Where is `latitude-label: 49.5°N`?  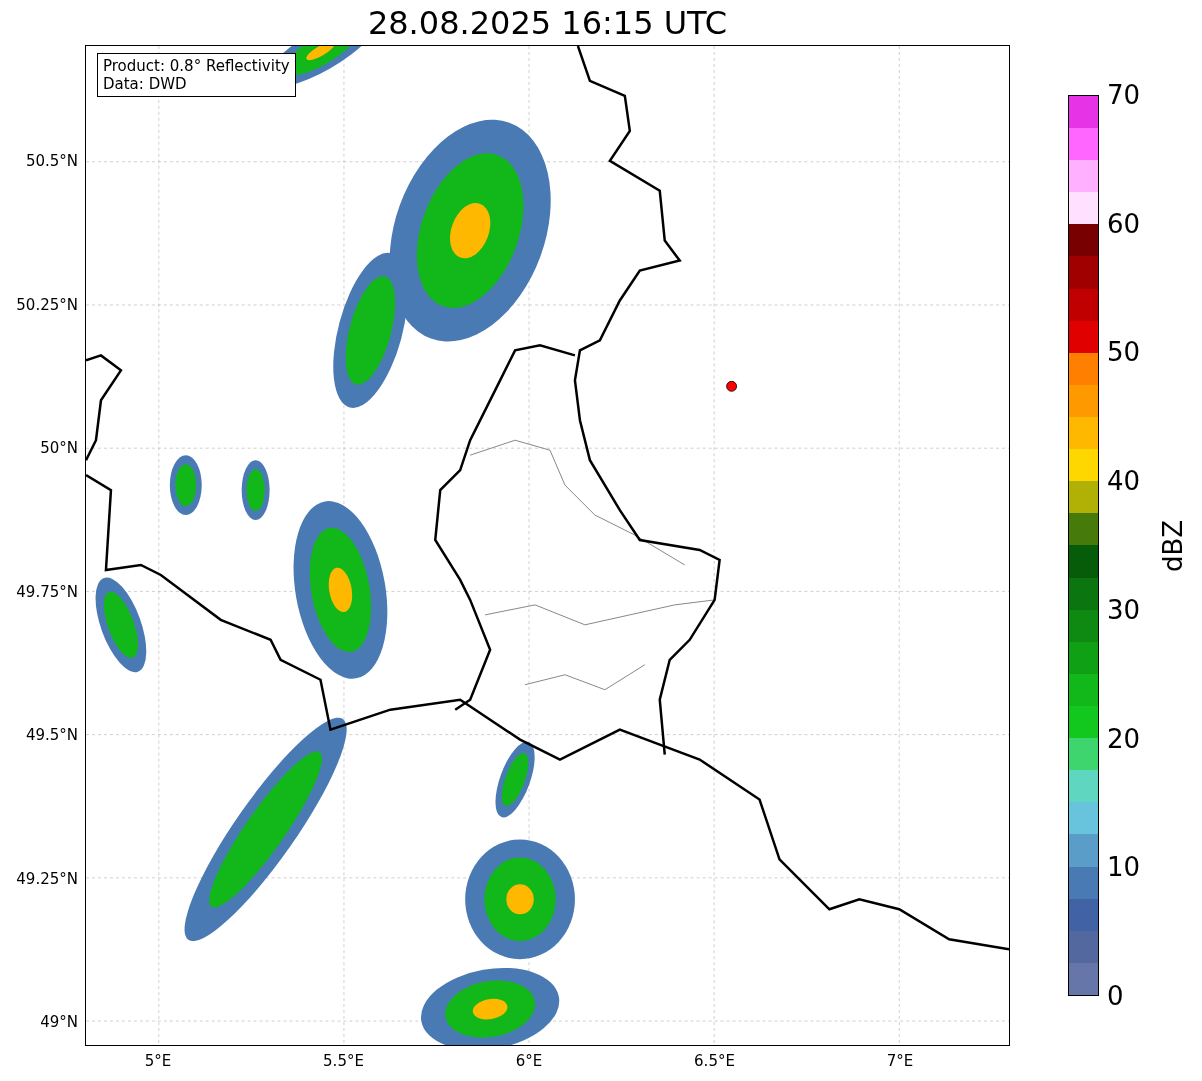 latitude-label: 49.5°N is located at coordinates (51, 735).